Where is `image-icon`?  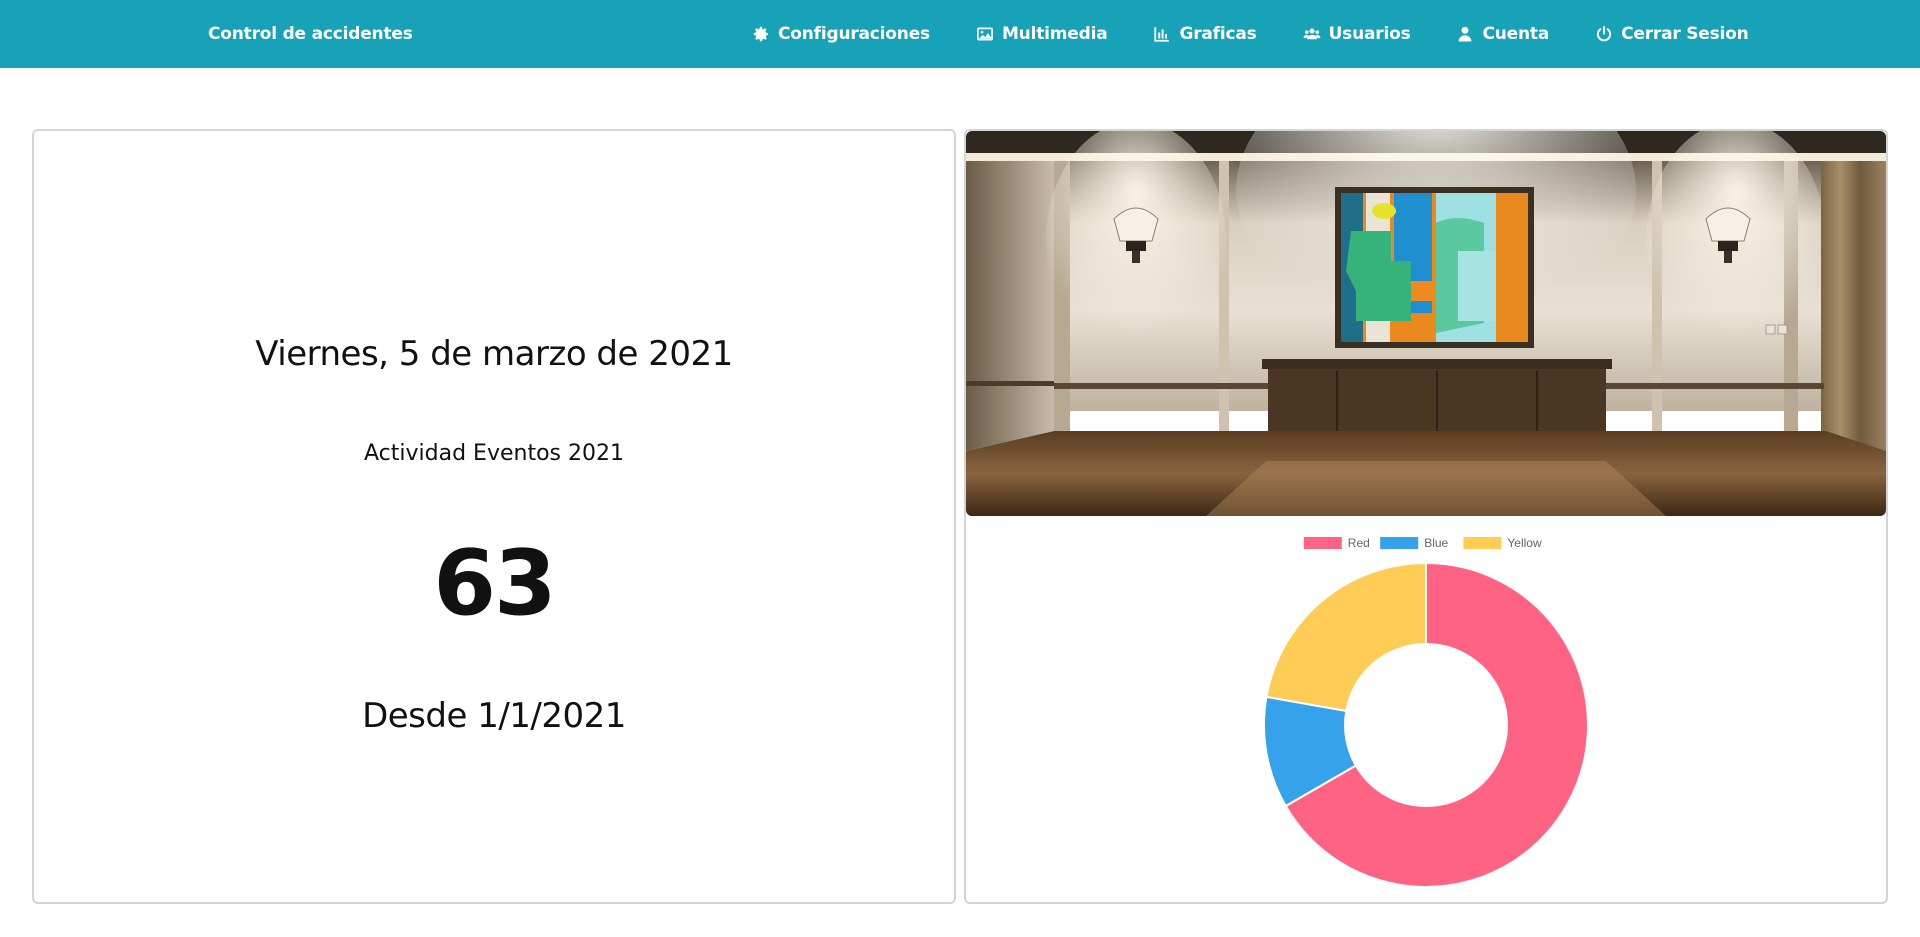
image-icon is located at coordinates (985, 34).